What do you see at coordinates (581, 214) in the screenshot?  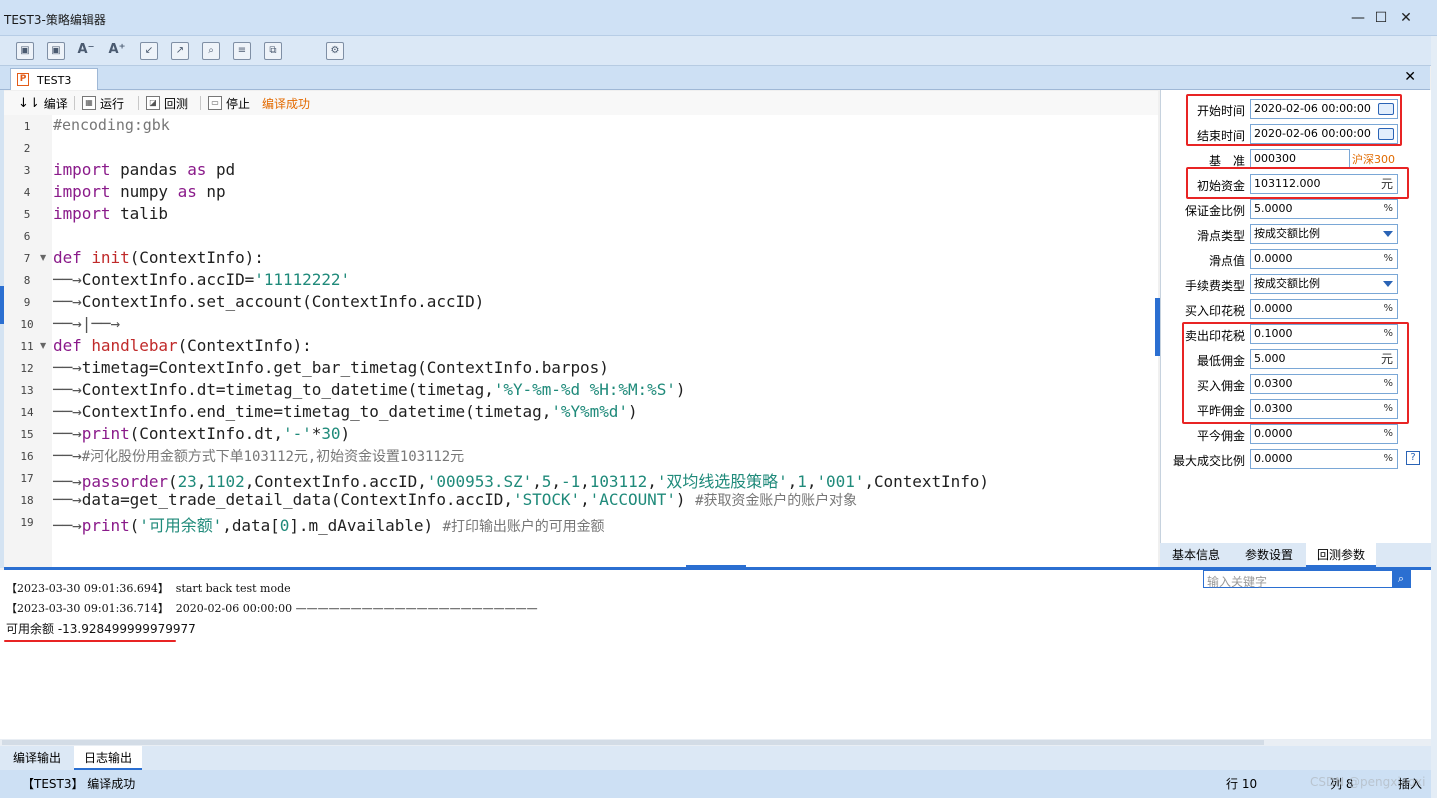 I see `code-line: 5 import talib` at bounding box center [581, 214].